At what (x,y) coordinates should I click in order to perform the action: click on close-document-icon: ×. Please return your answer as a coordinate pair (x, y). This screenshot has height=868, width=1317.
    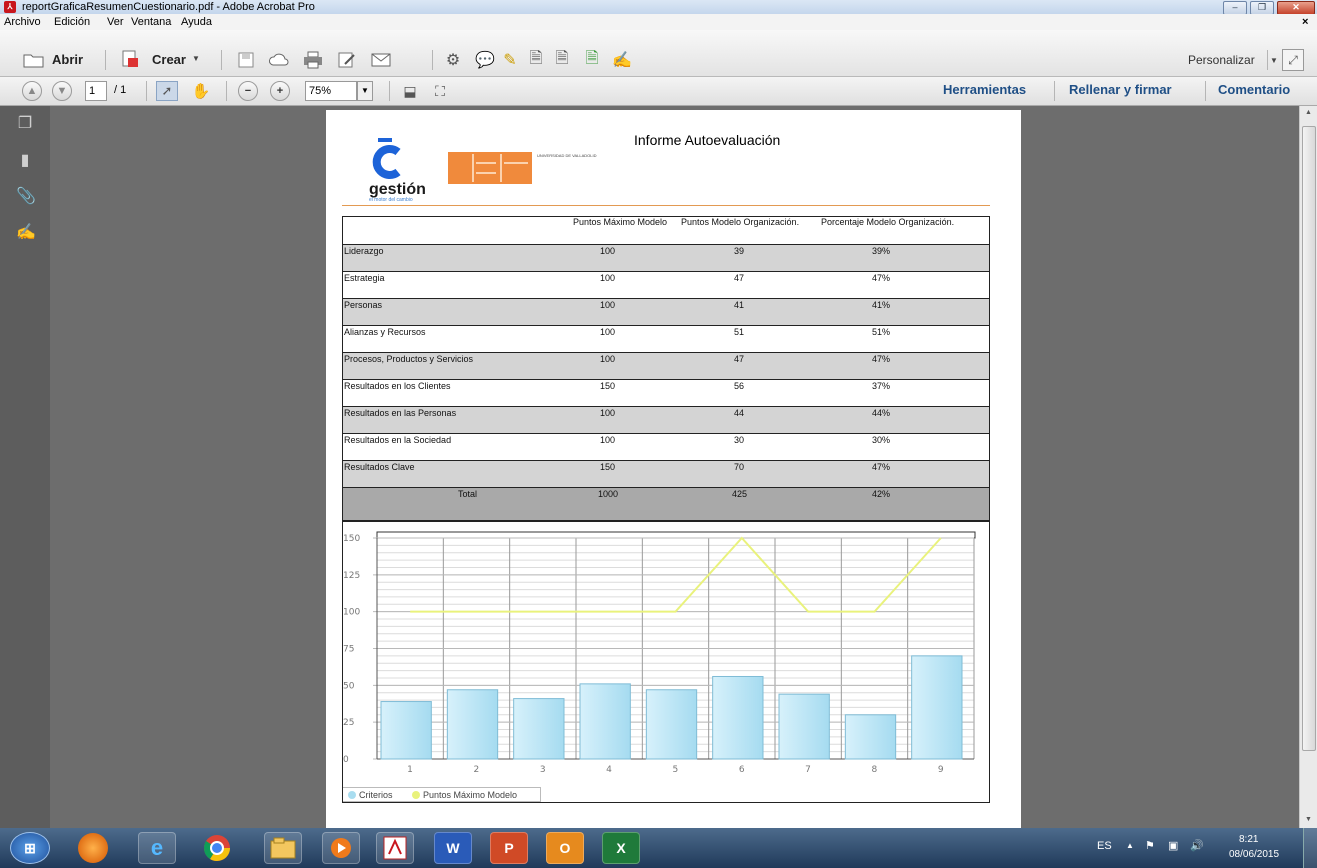
    Looking at the image, I should click on (1305, 22).